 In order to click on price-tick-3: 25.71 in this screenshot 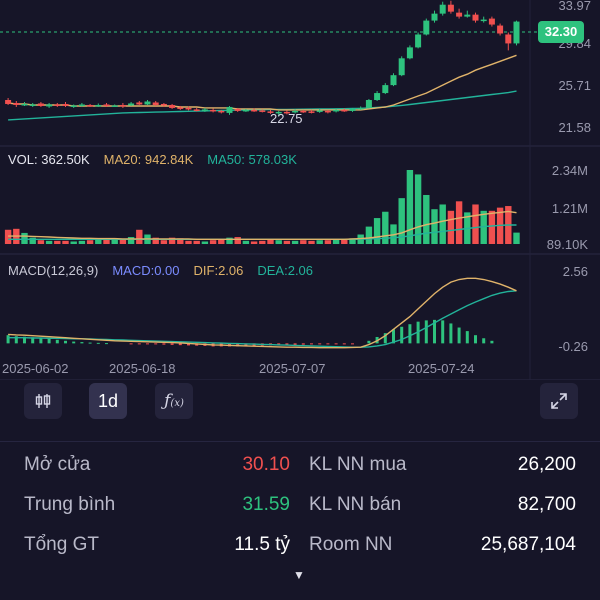, I will do `click(574, 85)`.